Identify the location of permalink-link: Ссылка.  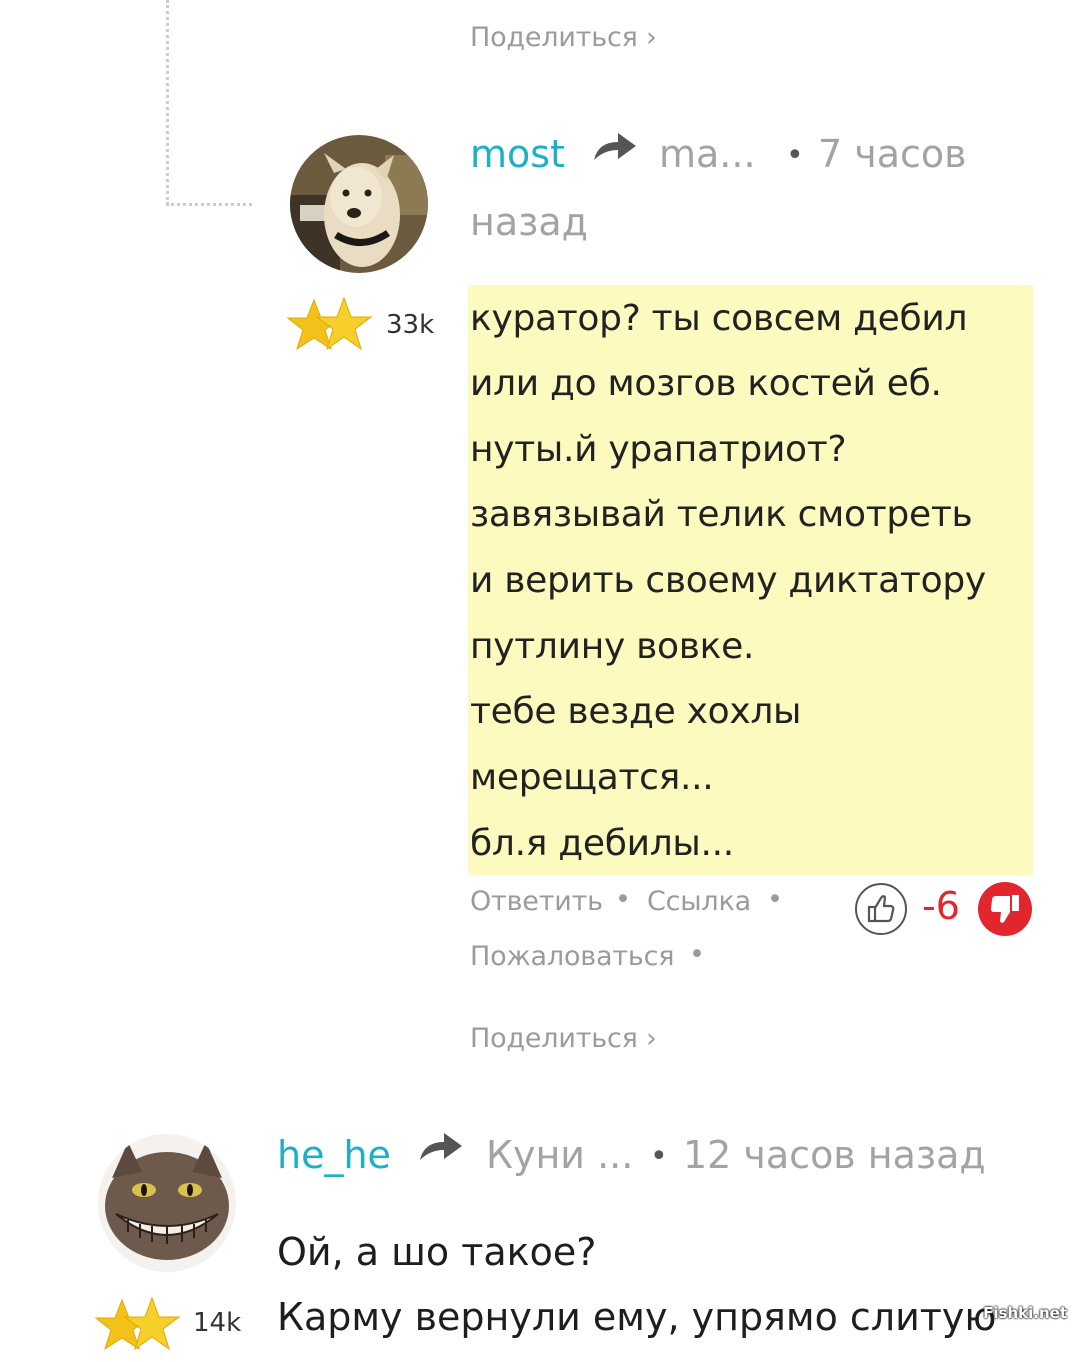
(699, 901).